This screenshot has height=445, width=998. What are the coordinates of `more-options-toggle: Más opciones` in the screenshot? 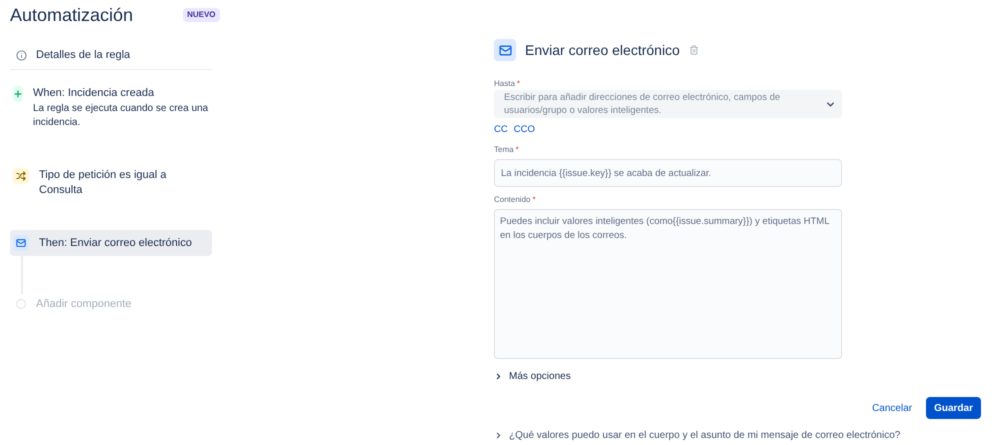 It's located at (532, 376).